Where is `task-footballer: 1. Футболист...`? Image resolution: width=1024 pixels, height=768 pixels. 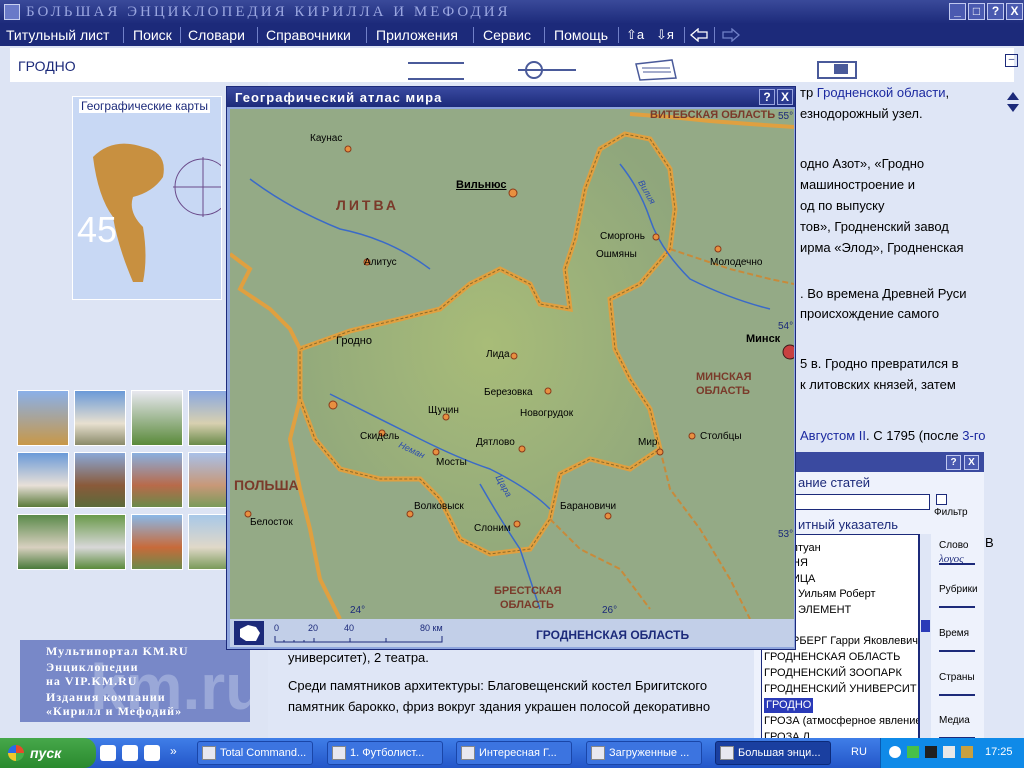 task-footballer: 1. Футболист... is located at coordinates (385, 753).